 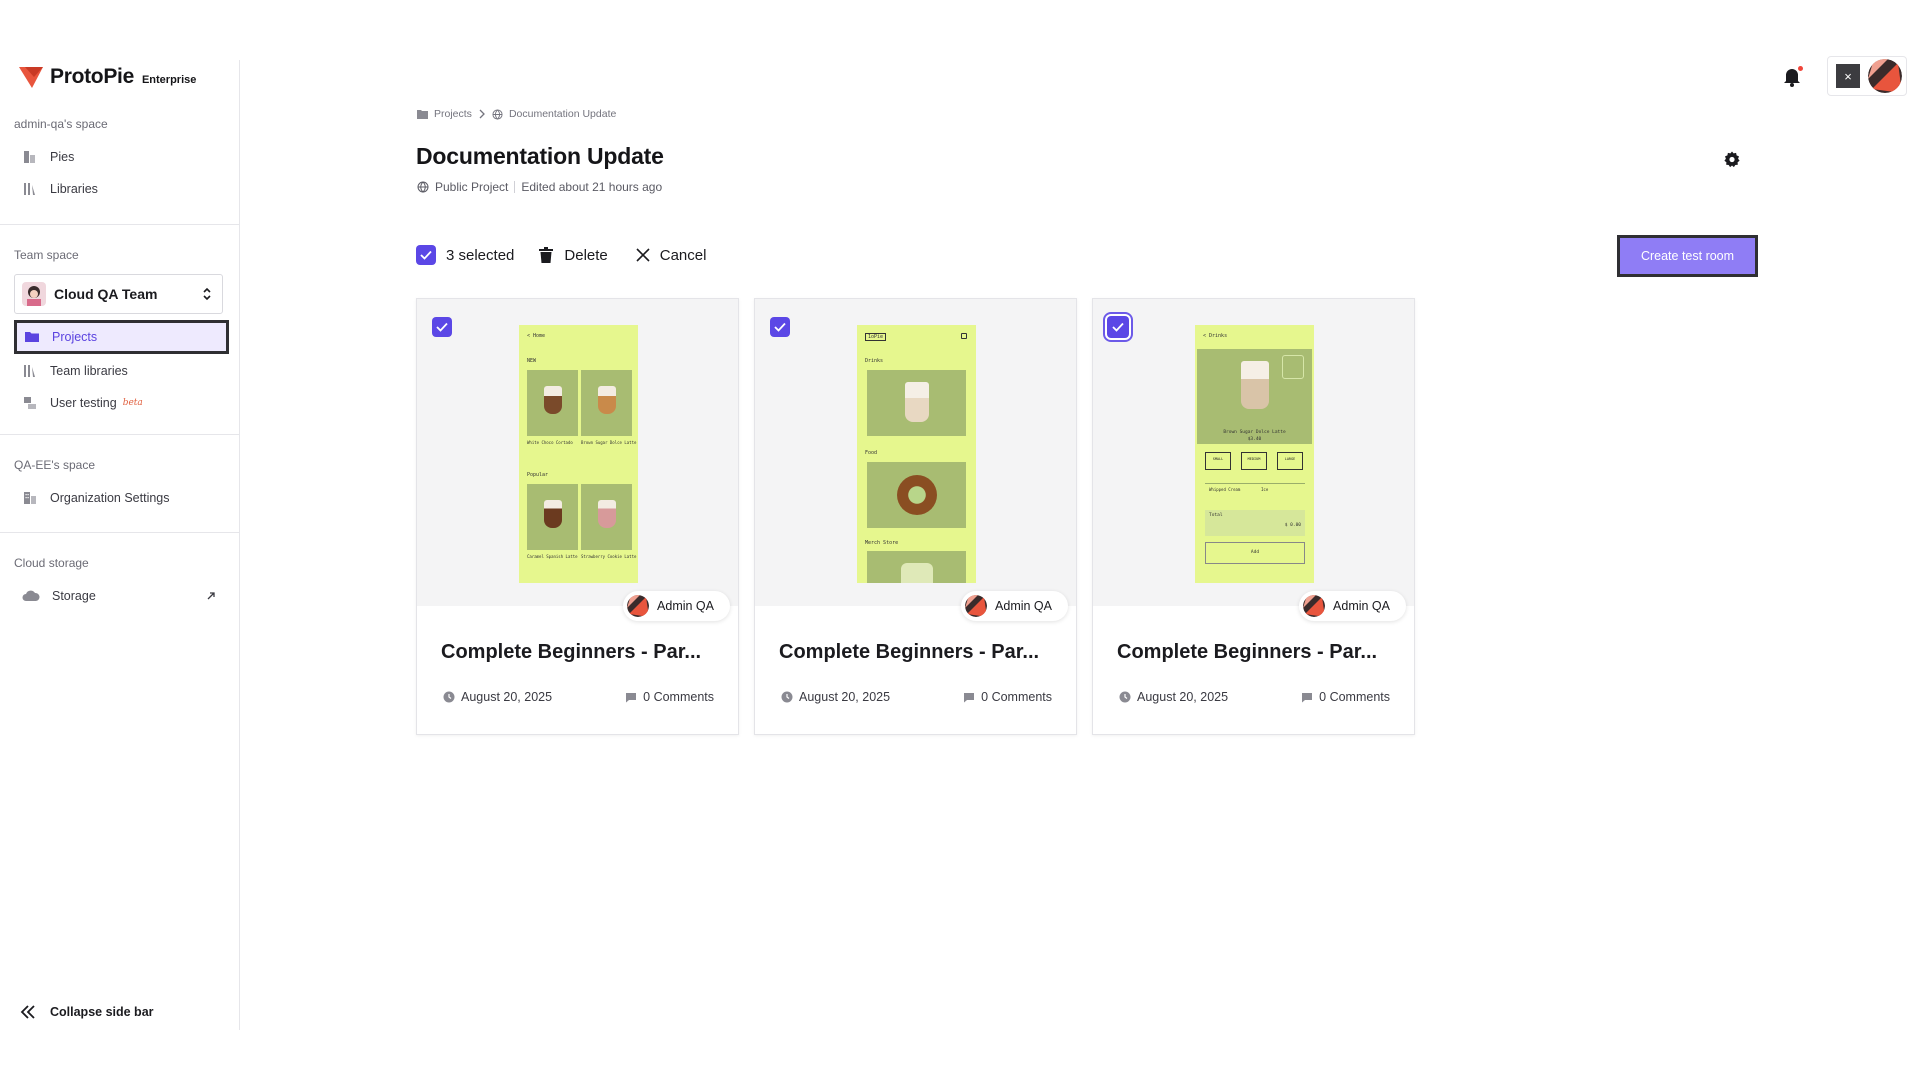 I want to click on pie-thumbnail: 1oPie Drinks Food Merch Store, so click(x=915, y=452).